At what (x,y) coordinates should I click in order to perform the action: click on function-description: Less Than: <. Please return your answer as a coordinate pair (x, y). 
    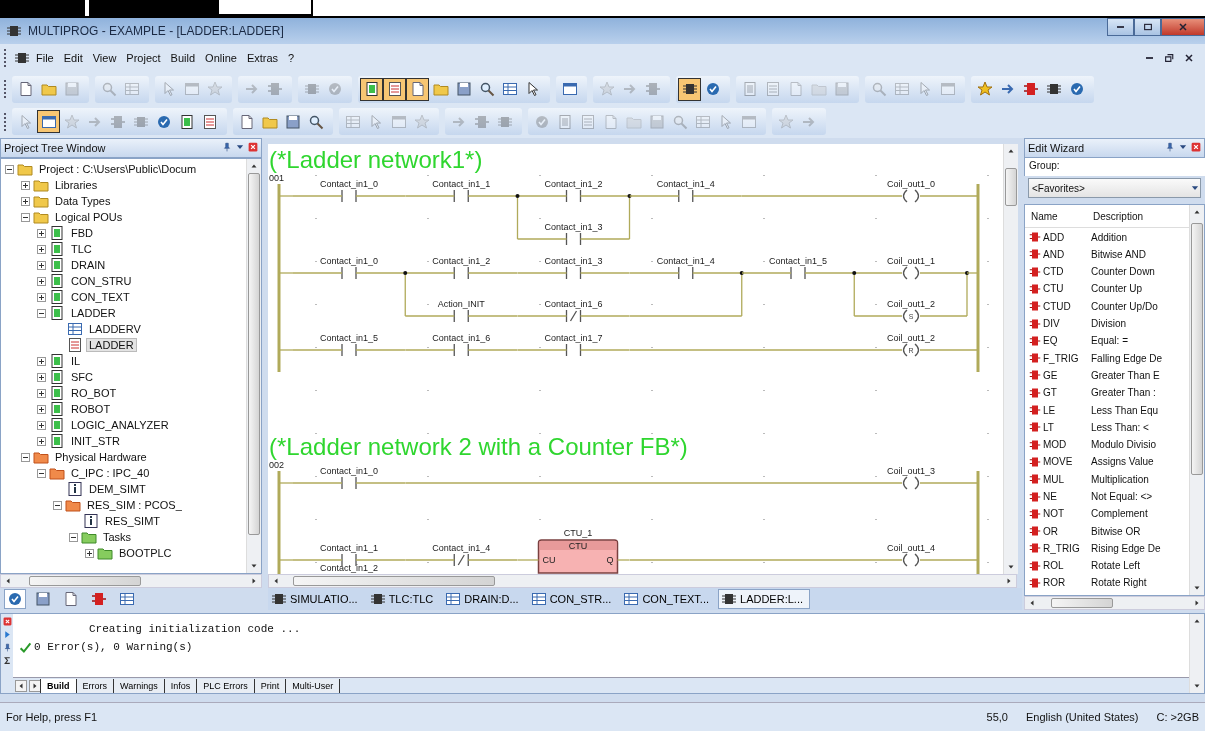
    Looking at the image, I should click on (1120, 427).